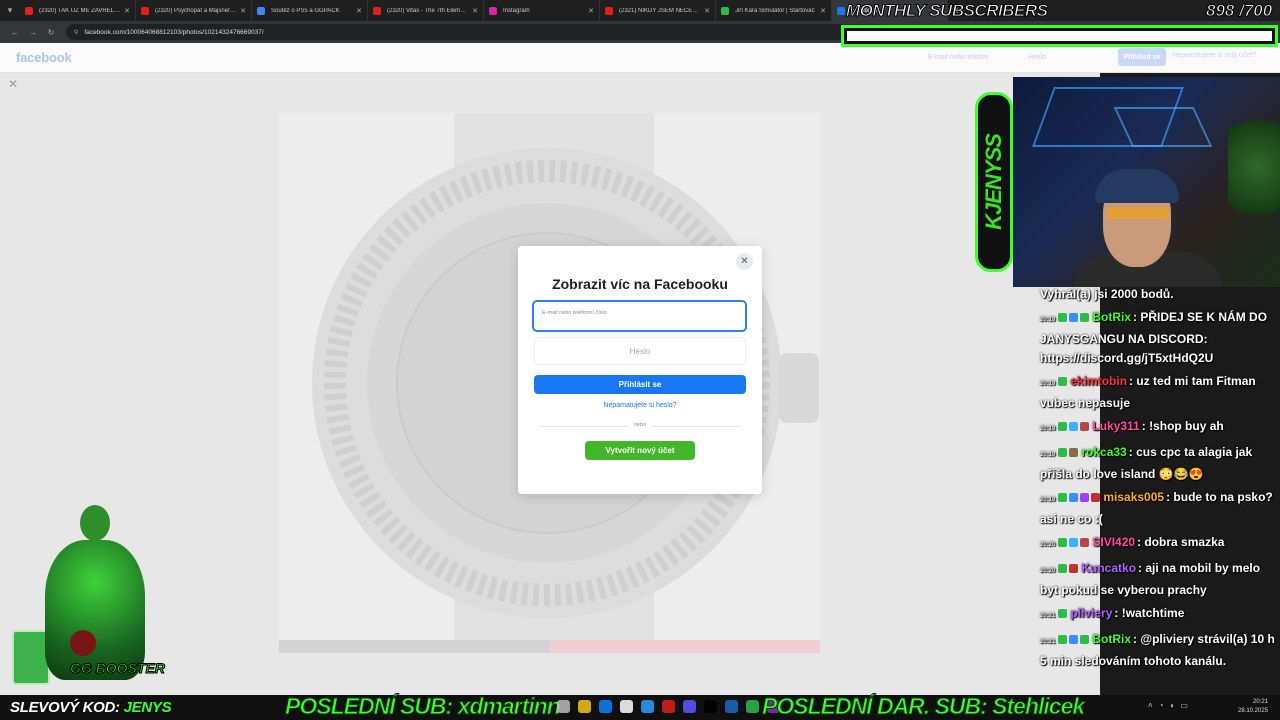 The image size is (1280, 720). I want to click on header-password-input: Heslo, so click(1037, 57).